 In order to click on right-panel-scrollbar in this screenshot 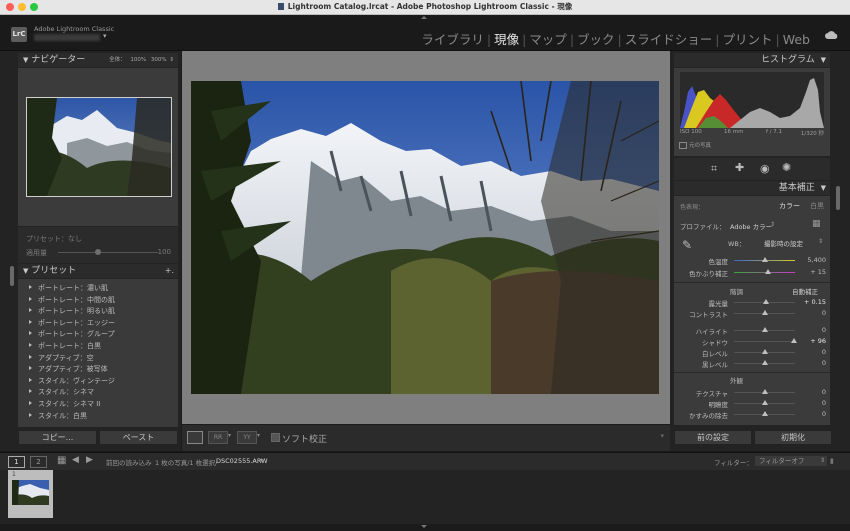, I will do `click(838, 198)`.